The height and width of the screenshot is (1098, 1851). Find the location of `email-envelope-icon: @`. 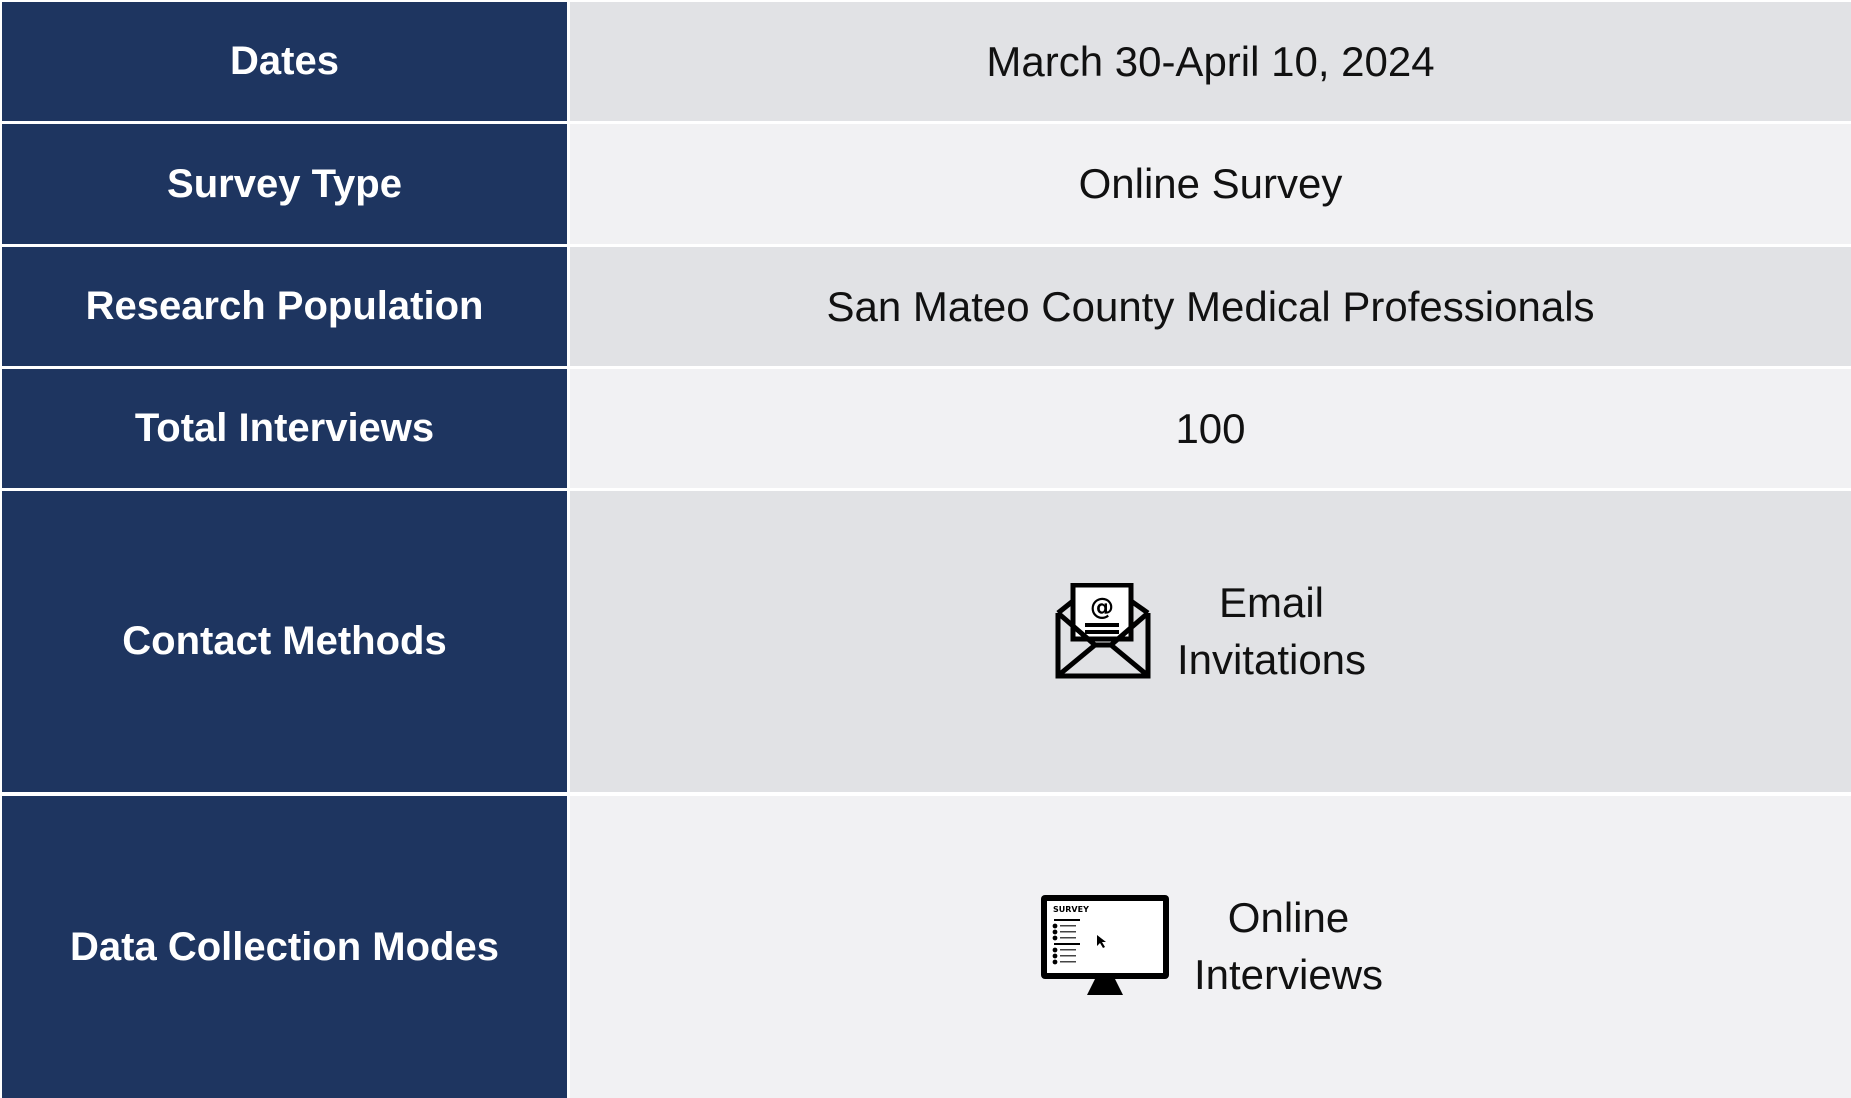

email-envelope-icon: @ is located at coordinates (1103, 630).